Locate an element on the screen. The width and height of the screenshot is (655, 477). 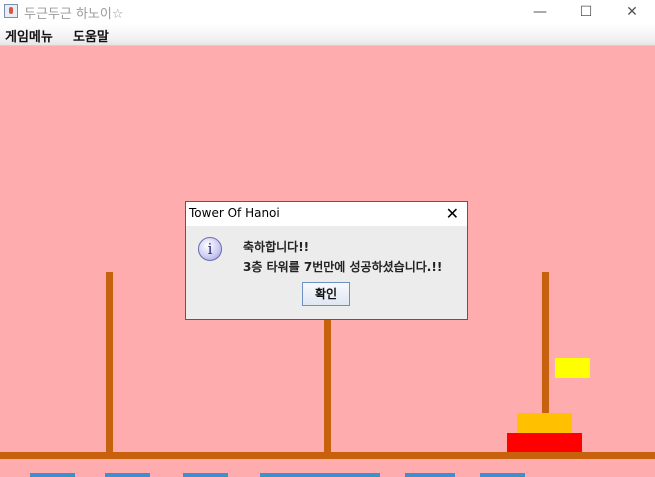
maximize-icon: ☐ is located at coordinates (586, 12).